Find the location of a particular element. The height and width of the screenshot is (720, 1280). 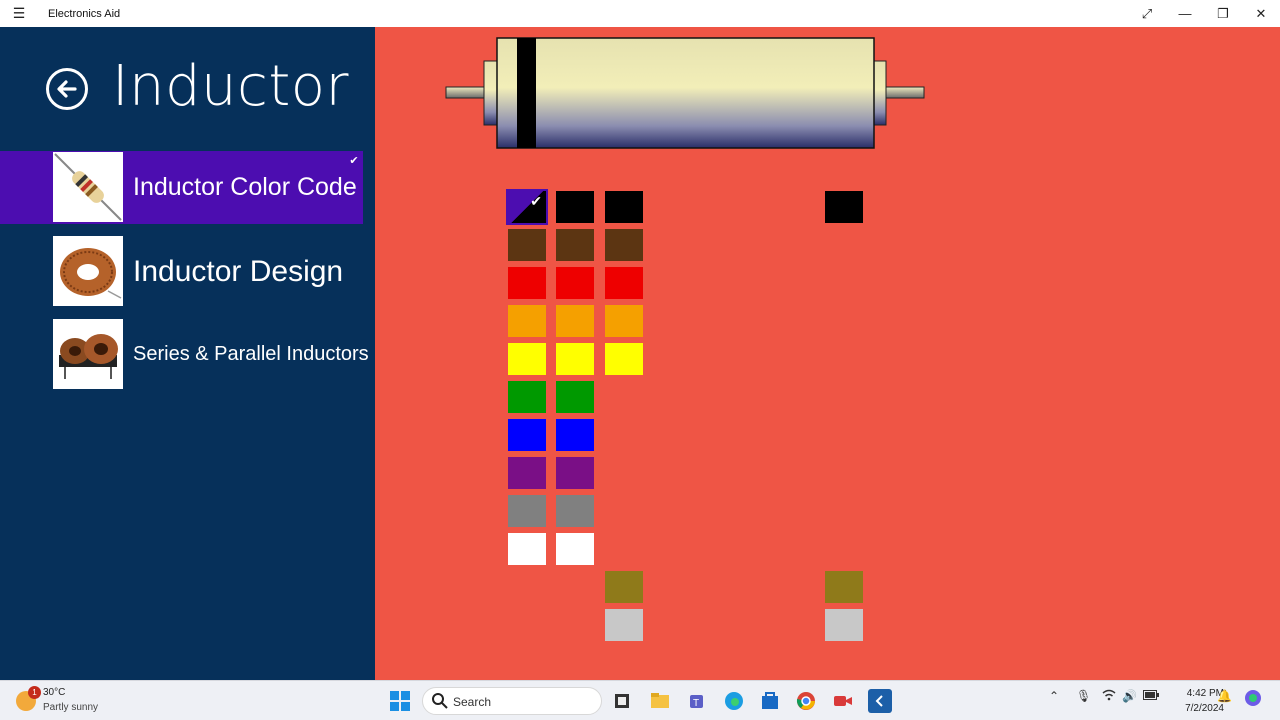

clock-date: 7/2/2024 is located at coordinates (1204, 708).